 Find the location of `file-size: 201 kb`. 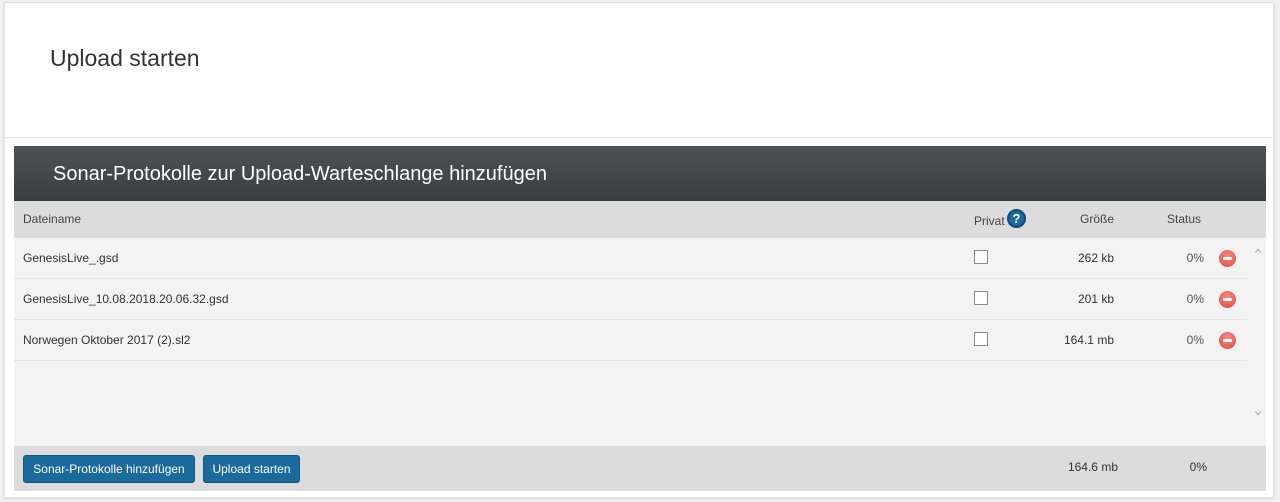

file-size: 201 kb is located at coordinates (1095, 299).